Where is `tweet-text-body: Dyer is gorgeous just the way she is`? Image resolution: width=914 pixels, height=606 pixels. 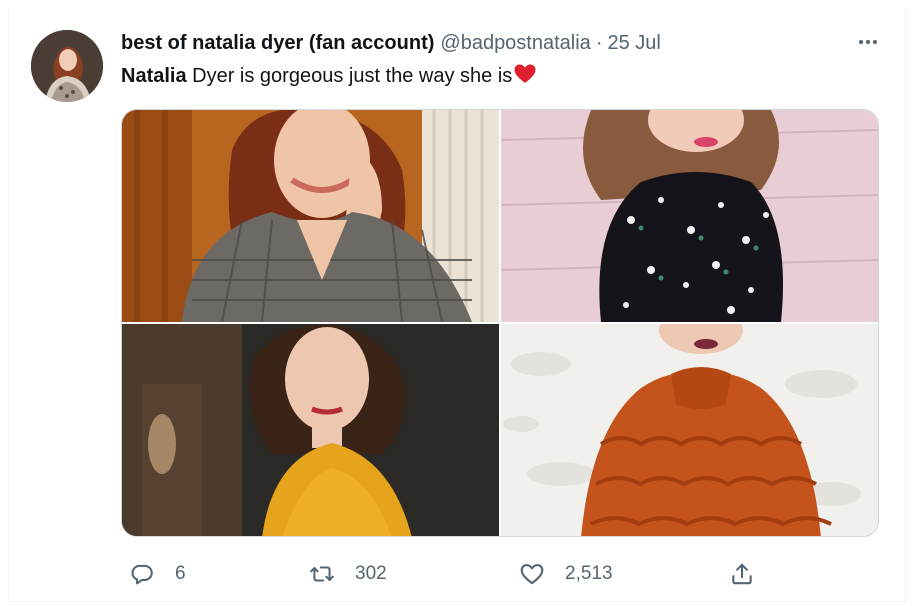 tweet-text-body: Dyer is gorgeous just the way she is is located at coordinates (349, 76).